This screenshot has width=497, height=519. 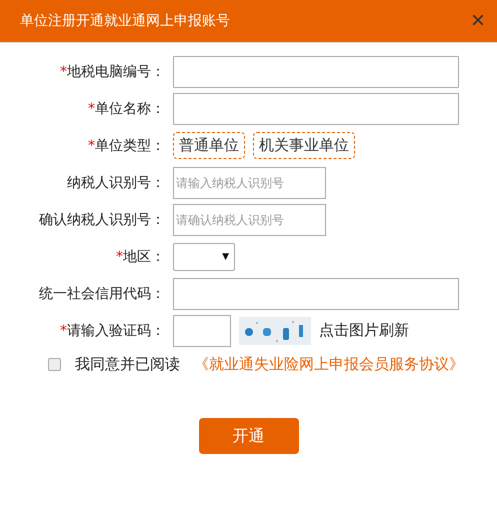 I want to click on region-dropdown: ▼, so click(x=204, y=256).